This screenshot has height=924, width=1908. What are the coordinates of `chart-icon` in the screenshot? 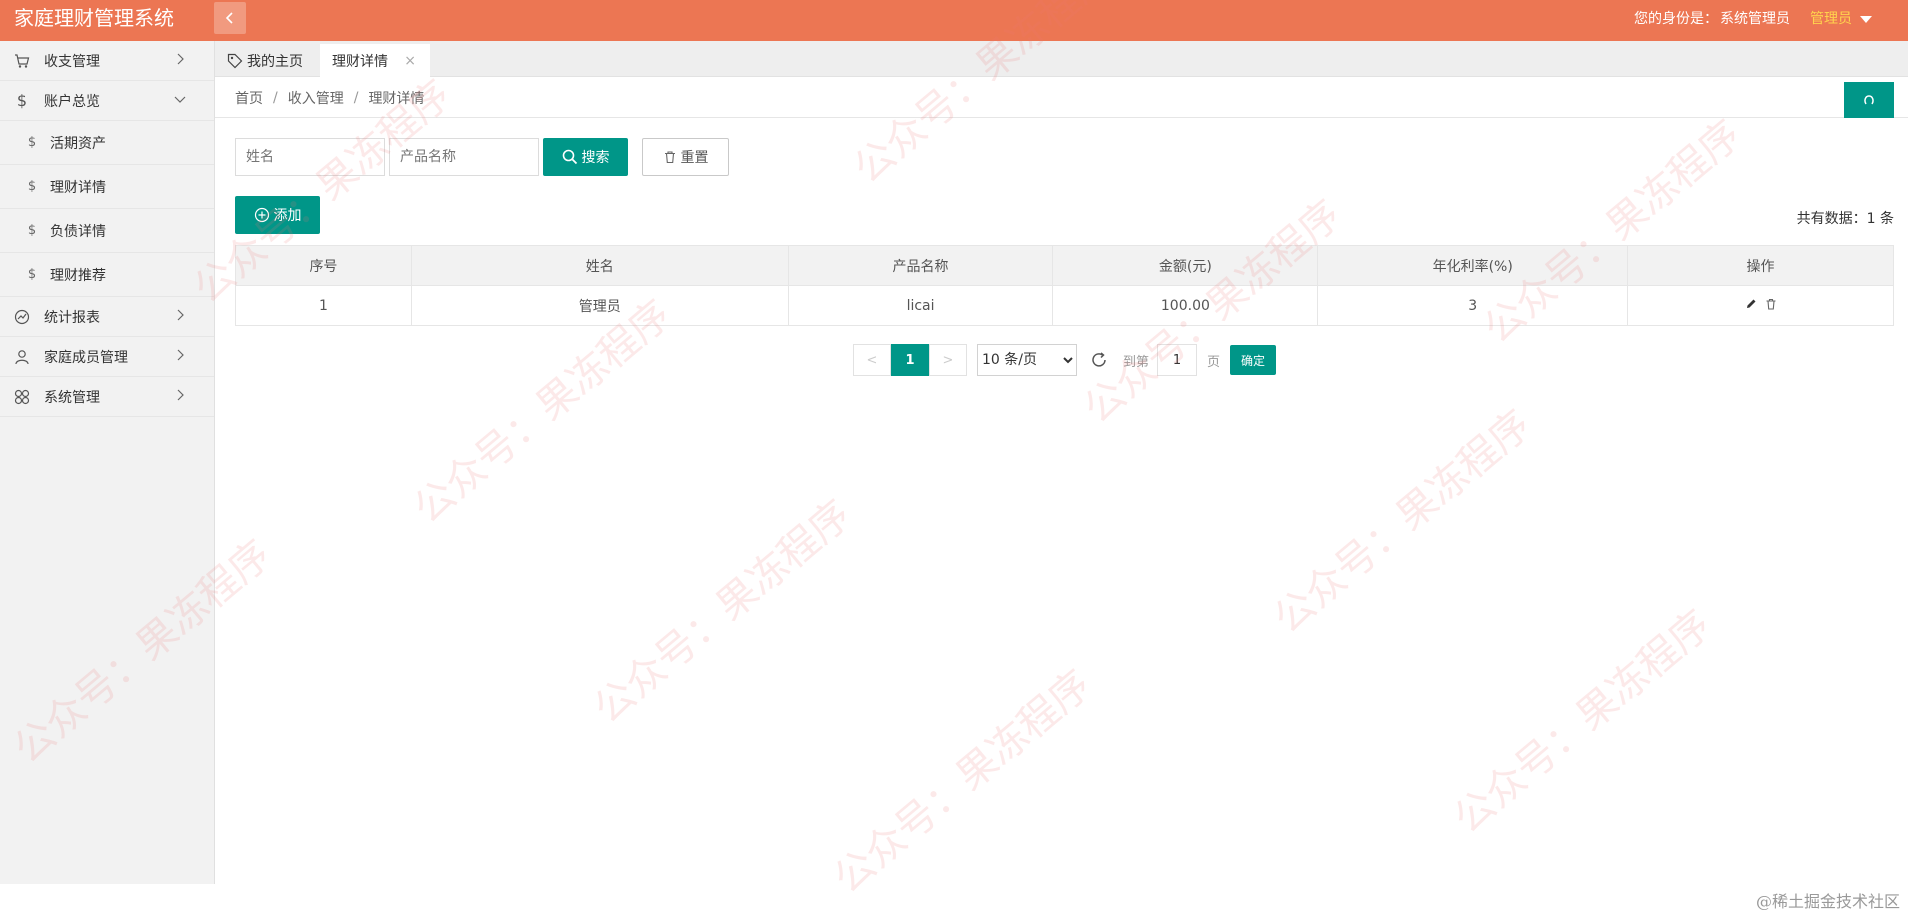 It's located at (22, 317).